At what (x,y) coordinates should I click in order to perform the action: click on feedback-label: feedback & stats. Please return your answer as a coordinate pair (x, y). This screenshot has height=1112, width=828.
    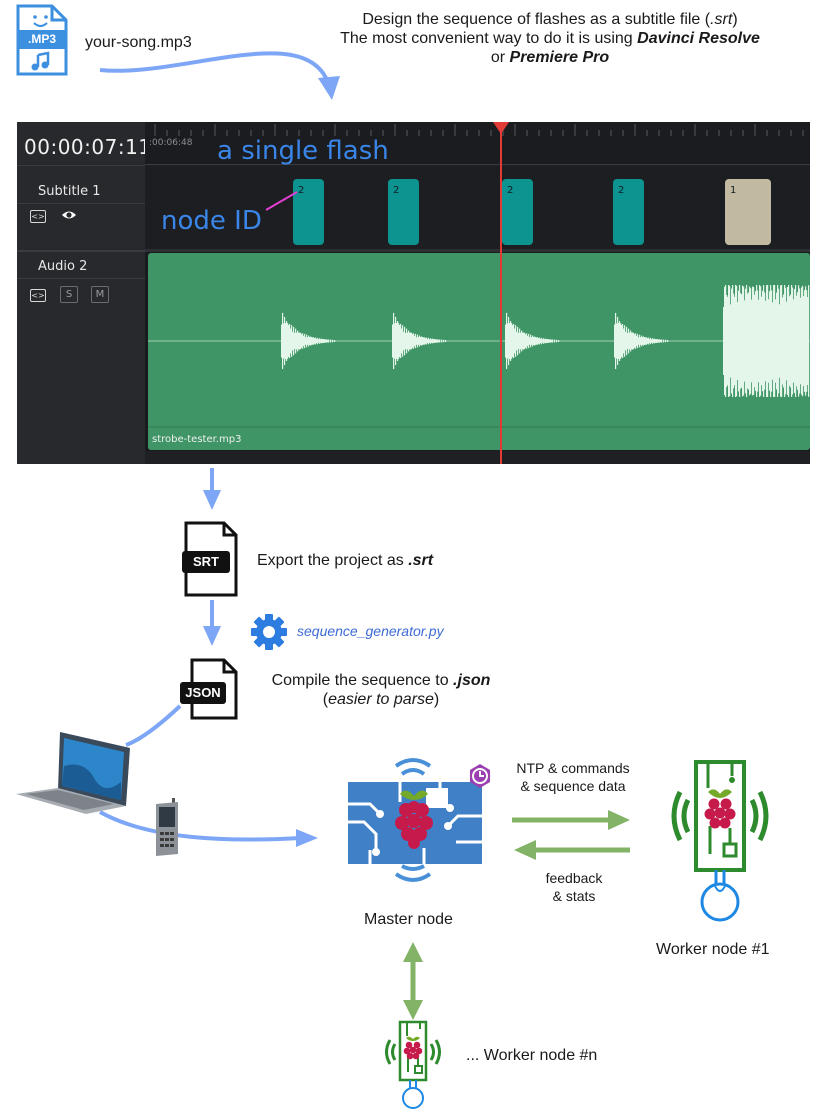
    Looking at the image, I should click on (574, 887).